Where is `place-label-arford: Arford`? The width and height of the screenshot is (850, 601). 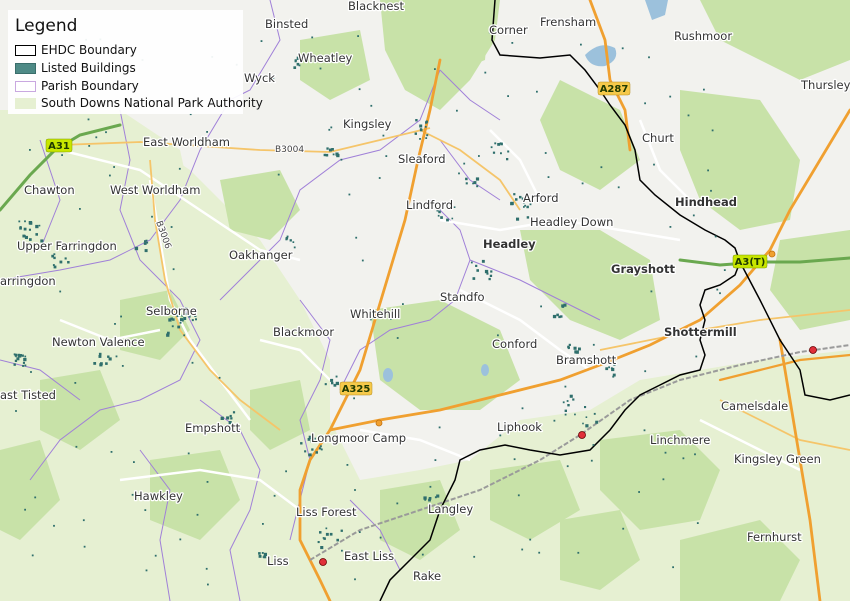 place-label-arford: Arford is located at coordinates (541, 198).